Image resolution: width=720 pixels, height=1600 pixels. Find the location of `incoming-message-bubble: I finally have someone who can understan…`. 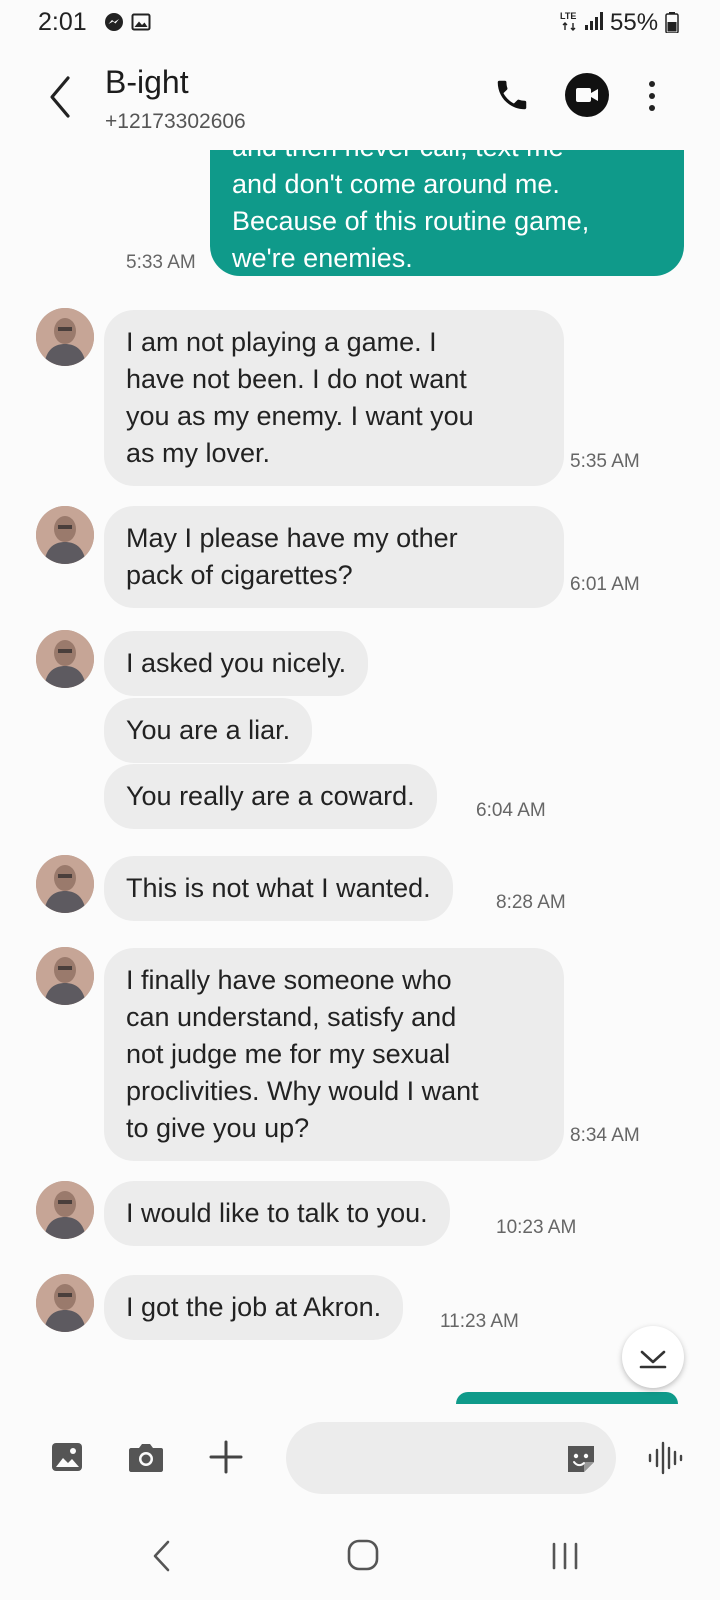

incoming-message-bubble: I finally have someone who can understan… is located at coordinates (334, 1054).